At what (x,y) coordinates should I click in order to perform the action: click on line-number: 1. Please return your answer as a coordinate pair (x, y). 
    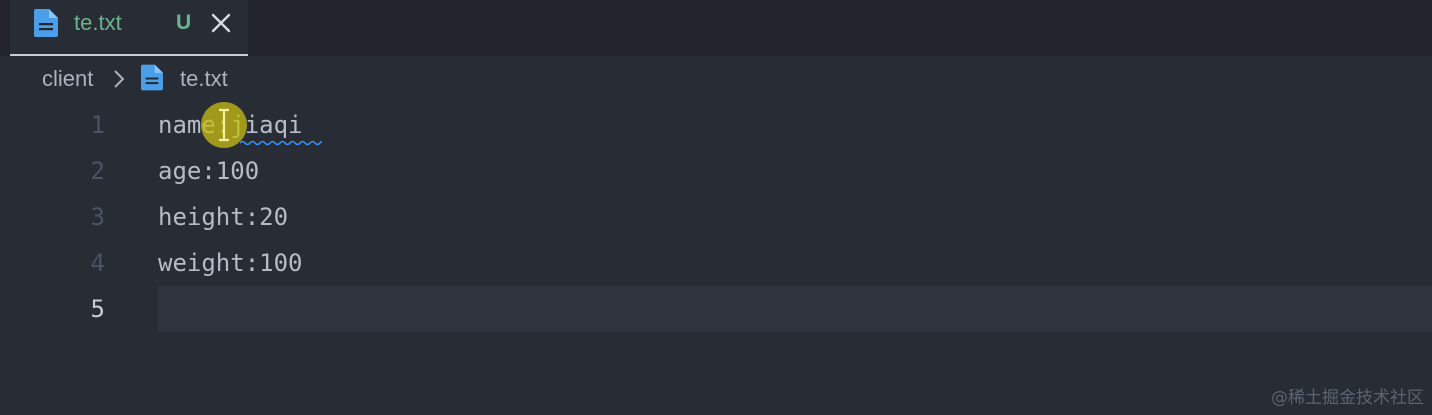
    Looking at the image, I should click on (97, 125).